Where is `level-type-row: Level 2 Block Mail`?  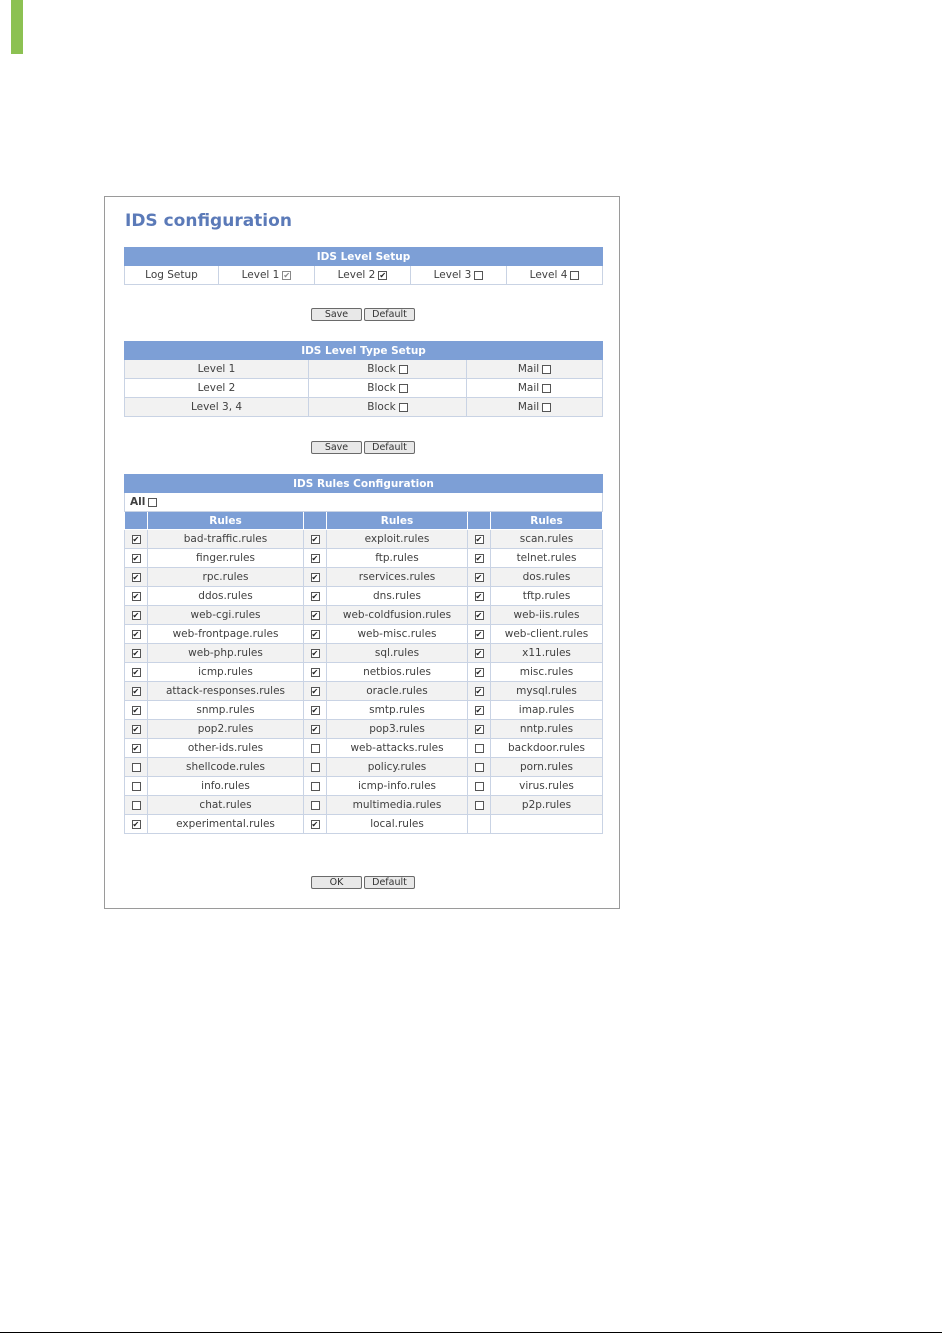 level-type-row: Level 2 Block Mail is located at coordinates (363, 388).